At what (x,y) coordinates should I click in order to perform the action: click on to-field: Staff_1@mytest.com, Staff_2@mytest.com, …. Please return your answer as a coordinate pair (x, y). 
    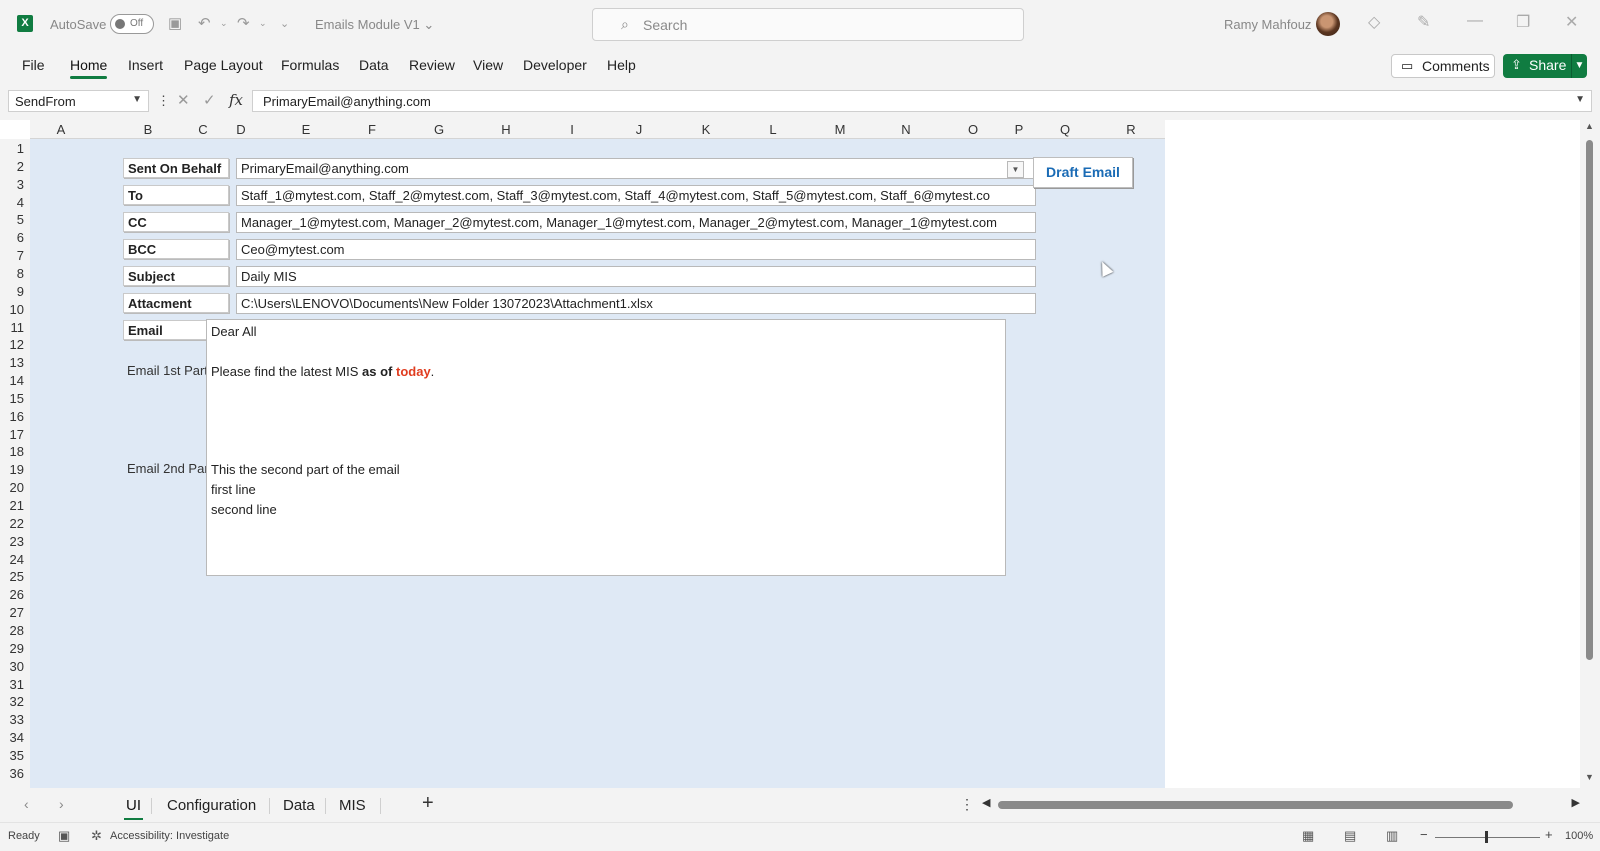
    Looking at the image, I should click on (636, 195).